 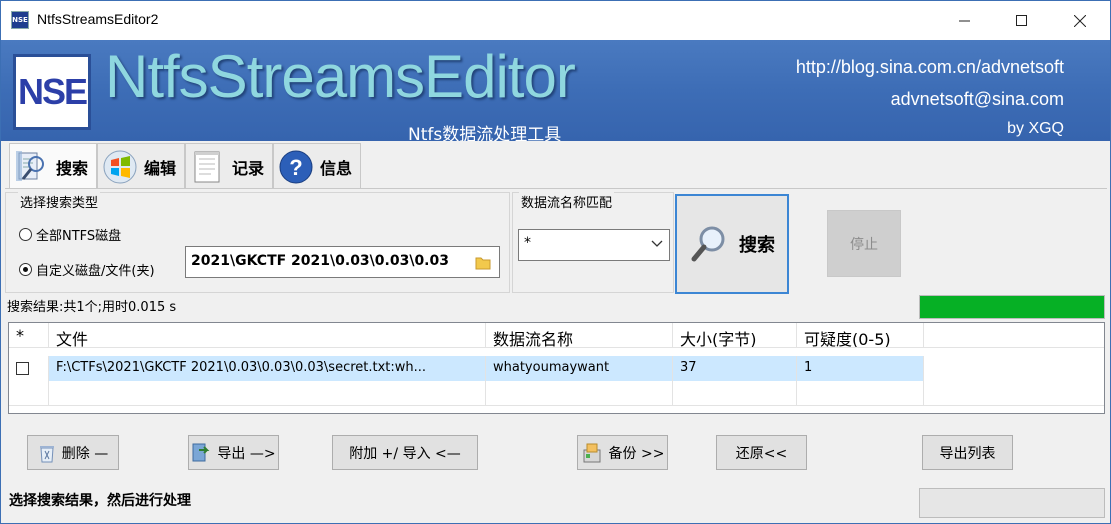 I want to click on append-import-button-label: 附加 +/ 导入 <—, so click(x=405, y=453).